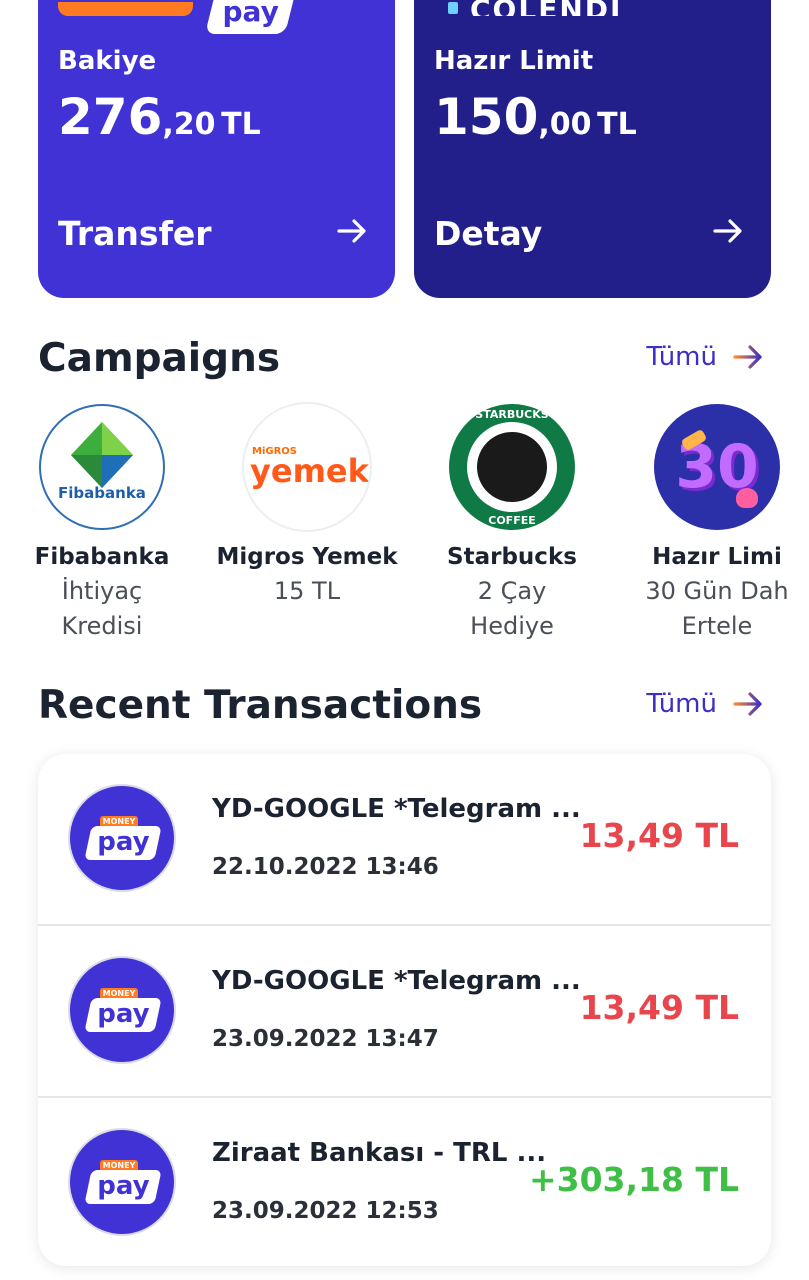  I want to click on balance-amount: 276,20 TL, so click(159, 117).